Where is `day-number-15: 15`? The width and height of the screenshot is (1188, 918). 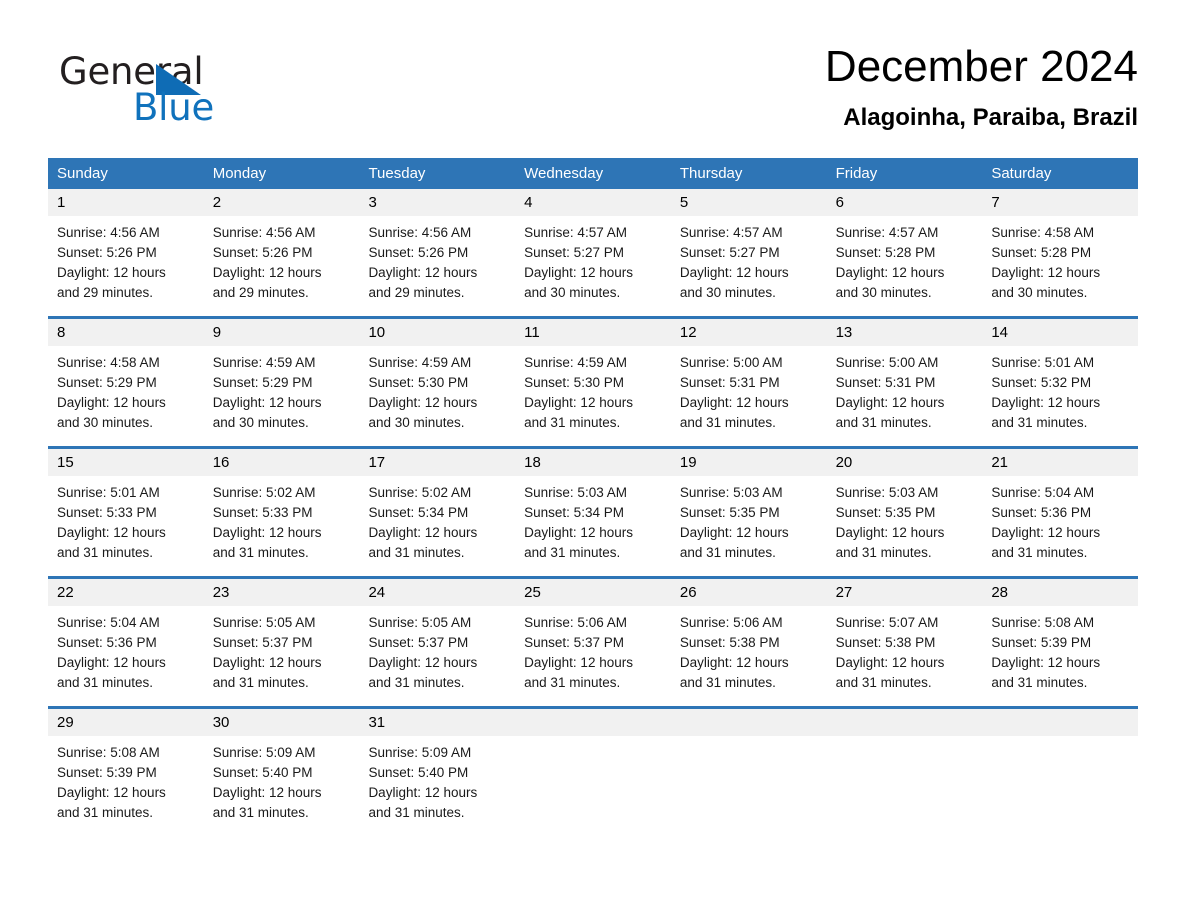
day-number-15: 15 is located at coordinates (126, 462).